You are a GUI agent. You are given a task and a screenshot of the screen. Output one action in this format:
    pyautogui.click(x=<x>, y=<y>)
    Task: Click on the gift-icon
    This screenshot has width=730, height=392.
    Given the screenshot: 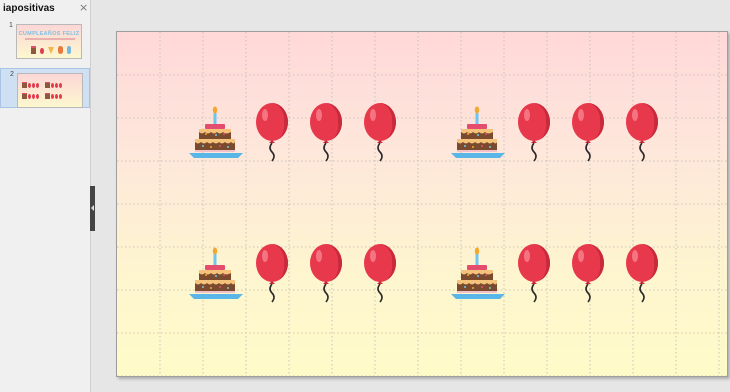 What is the action you would take?
    pyautogui.click(x=68, y=50)
    